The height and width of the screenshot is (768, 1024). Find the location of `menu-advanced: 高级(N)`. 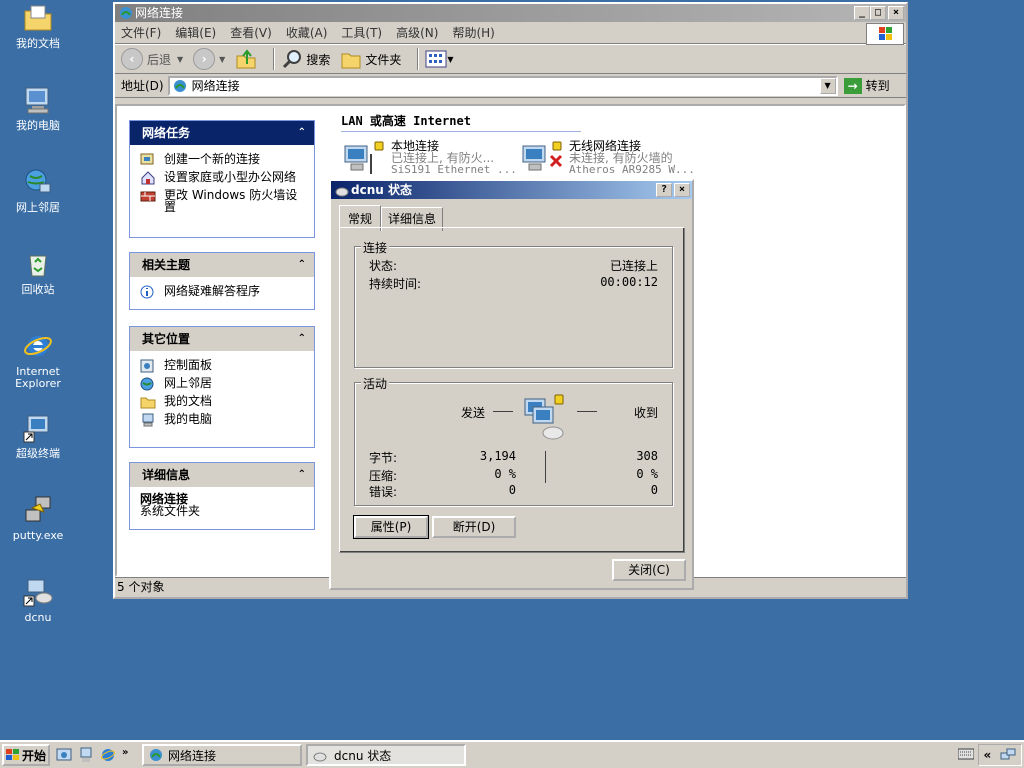

menu-advanced: 高级(N) is located at coordinates (417, 32).